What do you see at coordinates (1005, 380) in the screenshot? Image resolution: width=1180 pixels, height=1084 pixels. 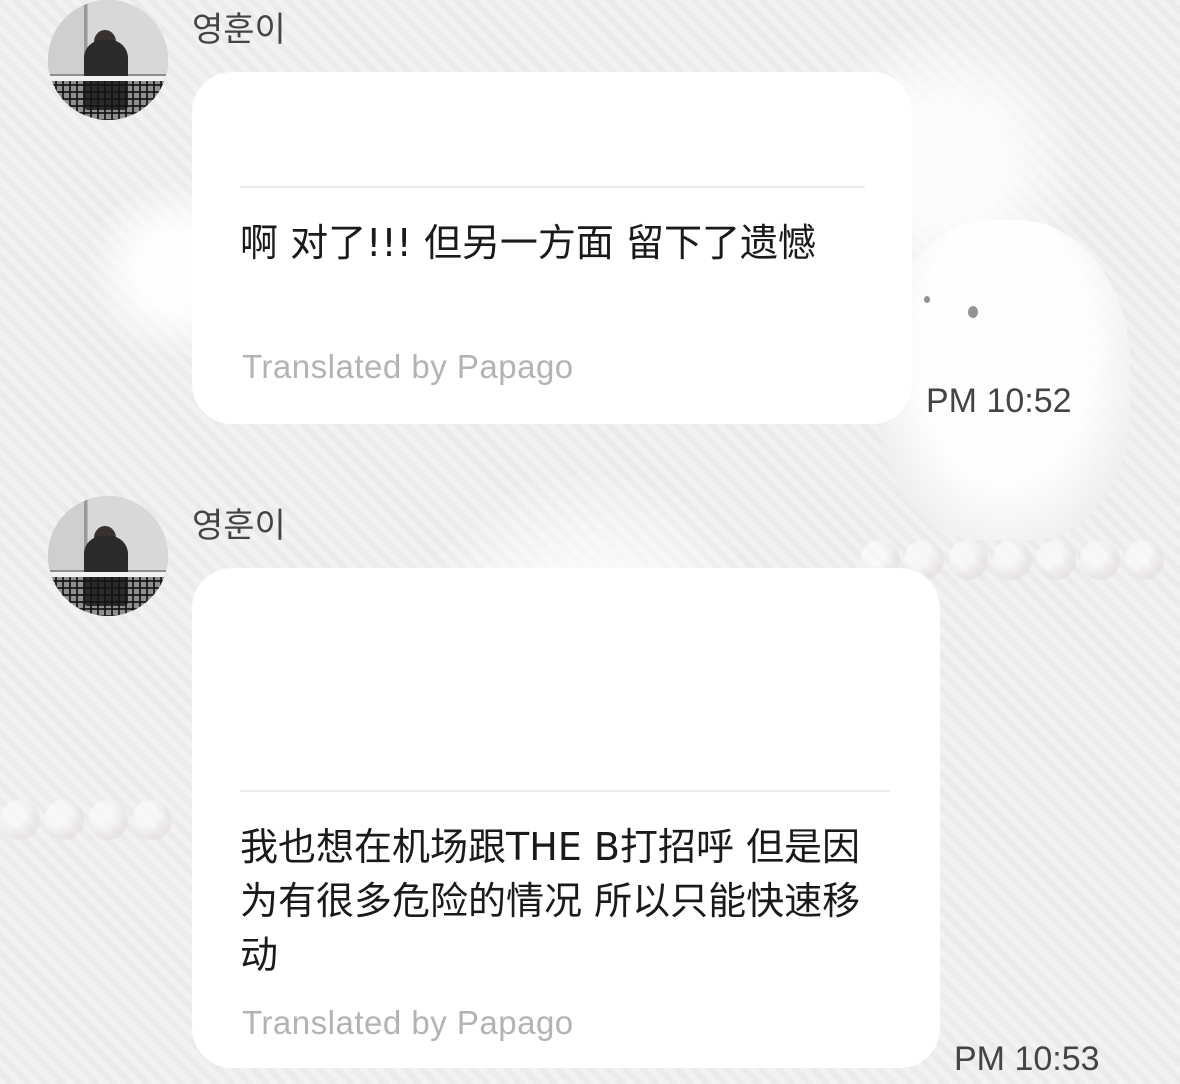 I see `background-bunny` at bounding box center [1005, 380].